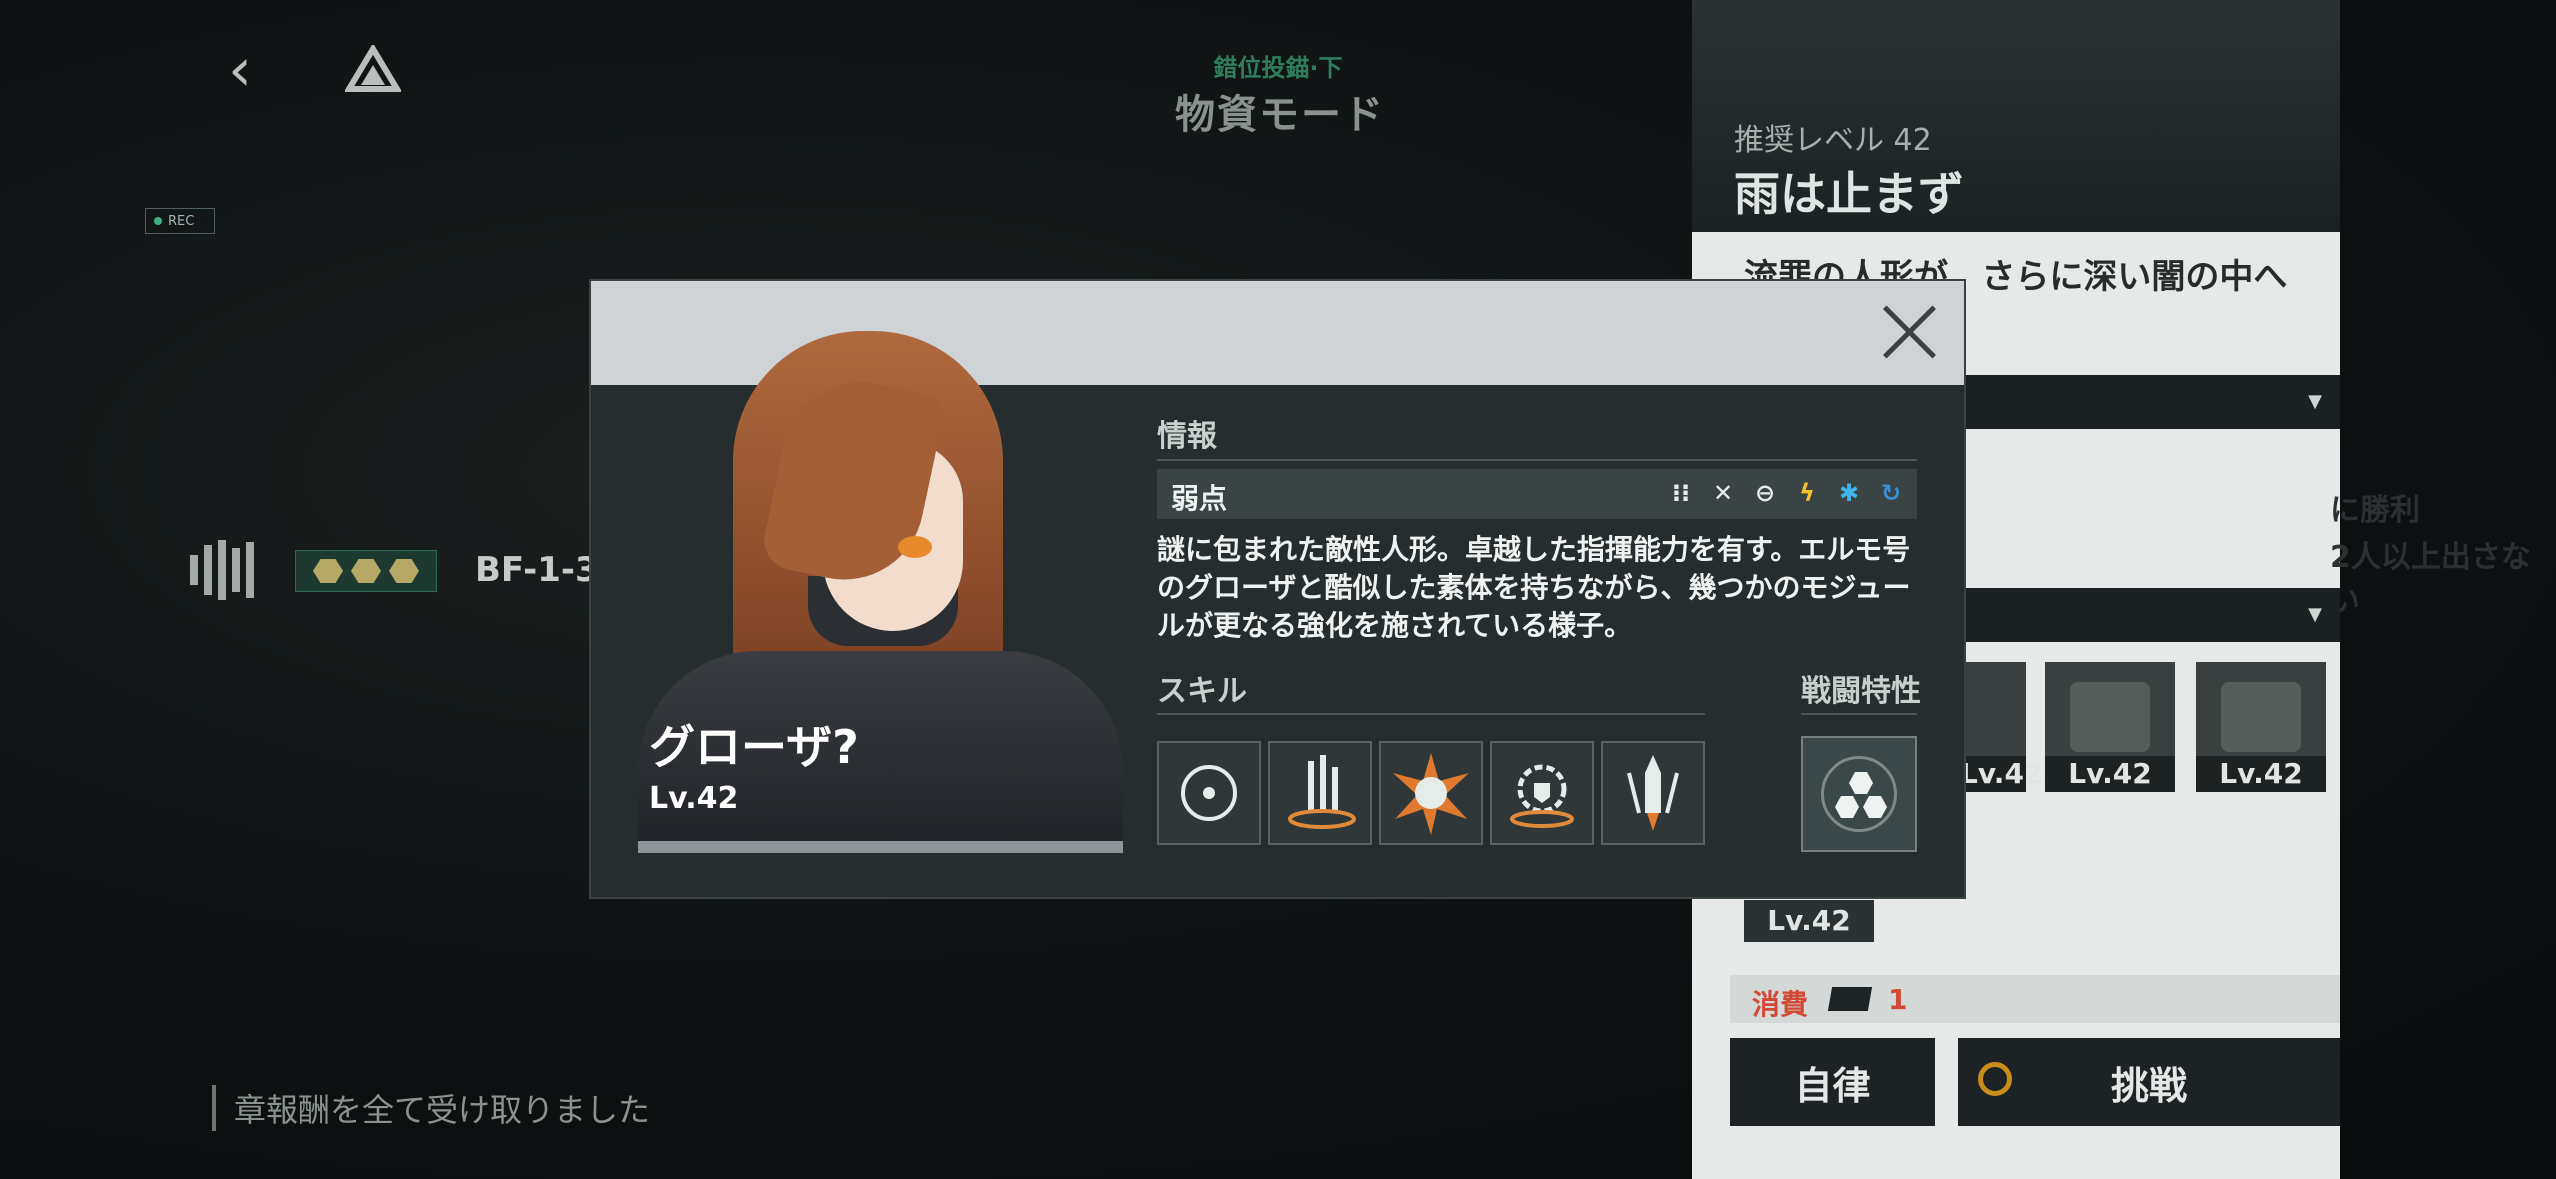  What do you see at coordinates (1199, 498) in the screenshot?
I see `weakness-label: 弱点` at bounding box center [1199, 498].